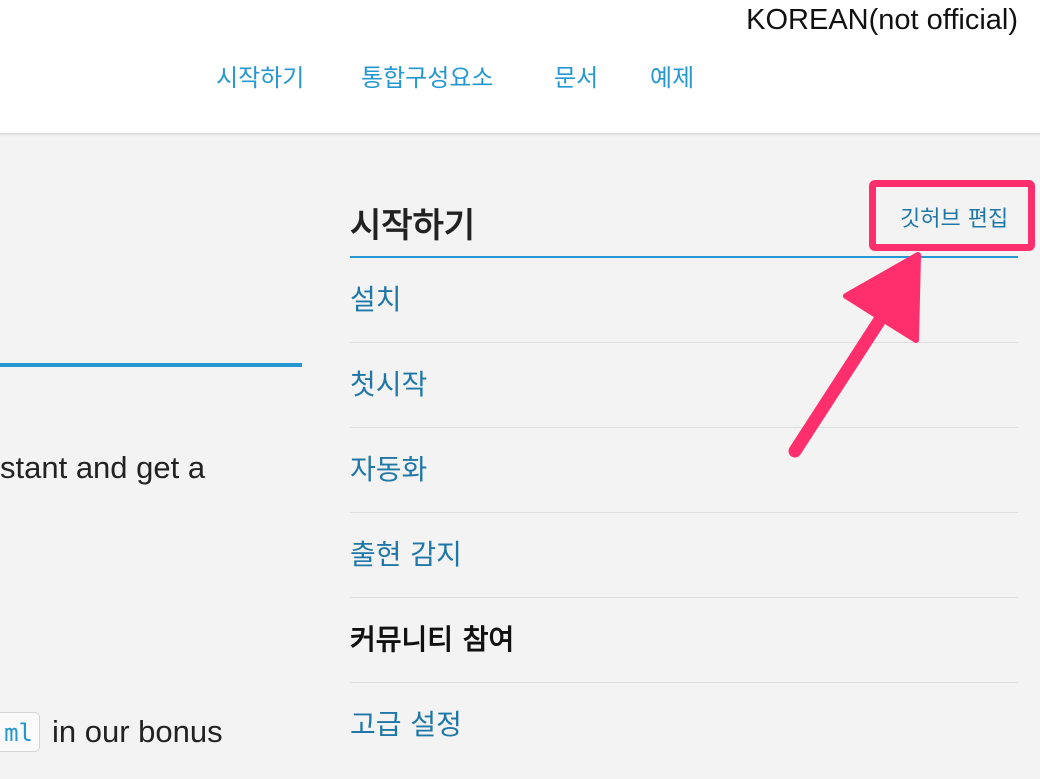 Image resolution: width=1040 pixels, height=779 pixels. What do you see at coordinates (684, 725) in the screenshot?
I see `sidebar-item-advanced-settings: 고급 설정` at bounding box center [684, 725].